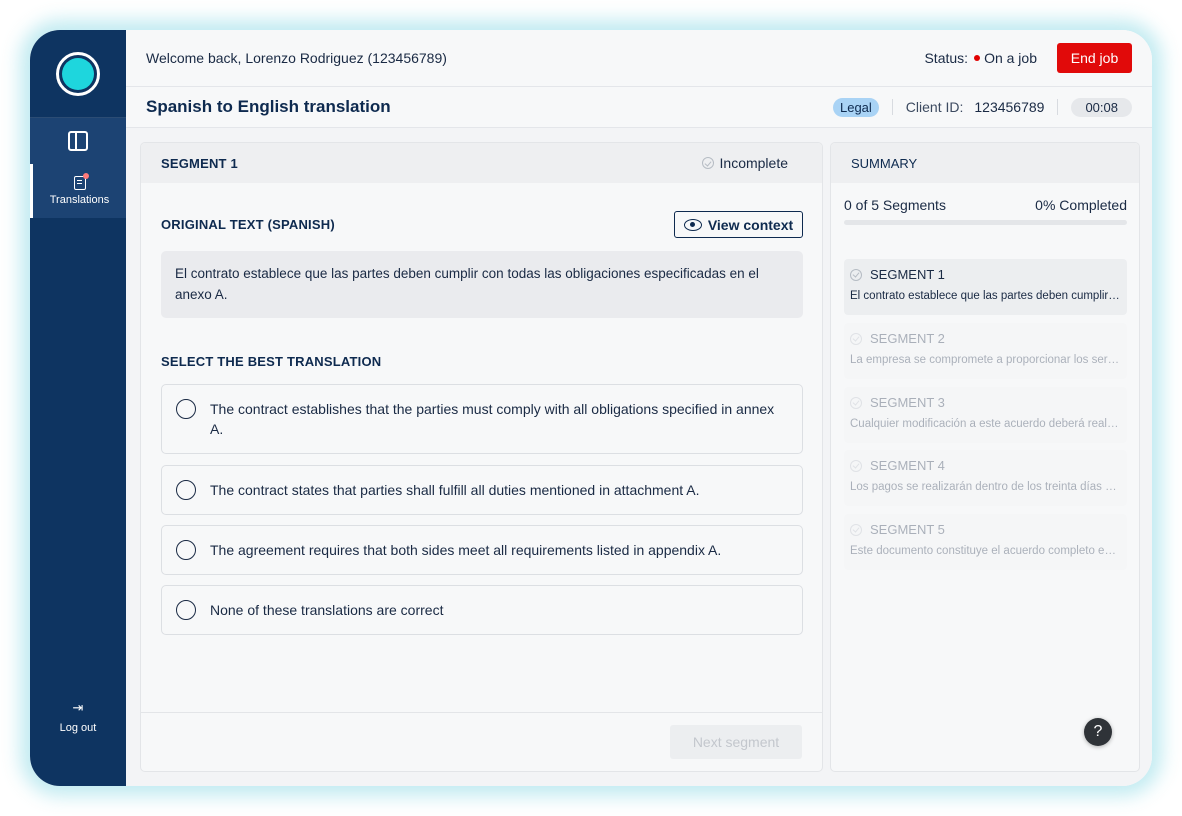  I want to click on segments-count: 0 of 5 Segments, so click(895, 205).